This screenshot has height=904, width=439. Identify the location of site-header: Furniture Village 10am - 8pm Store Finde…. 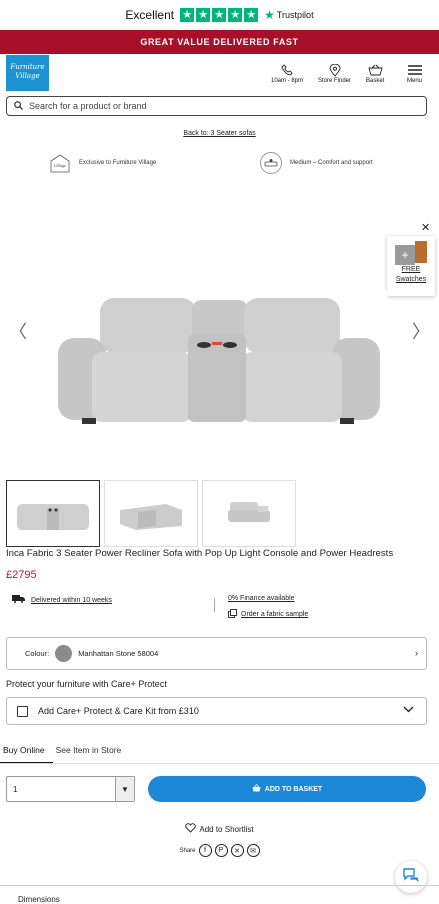
(219, 74).